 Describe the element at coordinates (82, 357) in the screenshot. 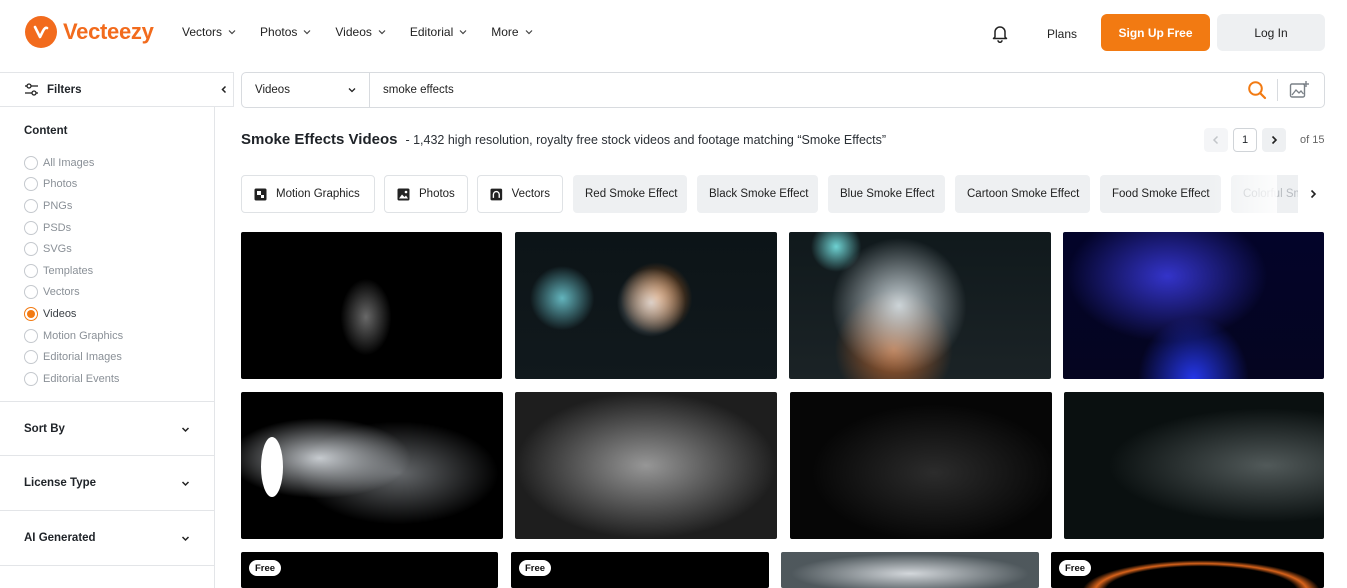

I see `option-label: Editorial Images` at that location.